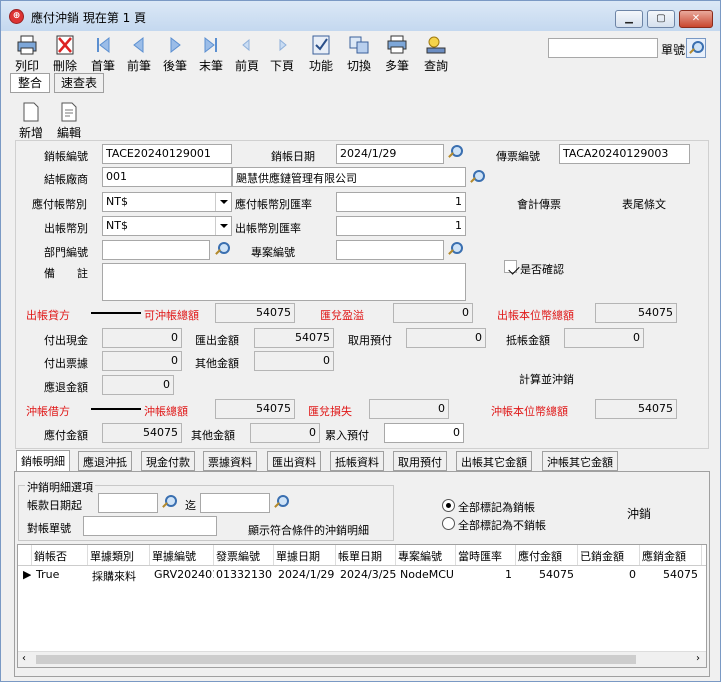  Describe the element at coordinates (230, 461) in the screenshot. I see `tab-notes-data: 票據資料` at that location.